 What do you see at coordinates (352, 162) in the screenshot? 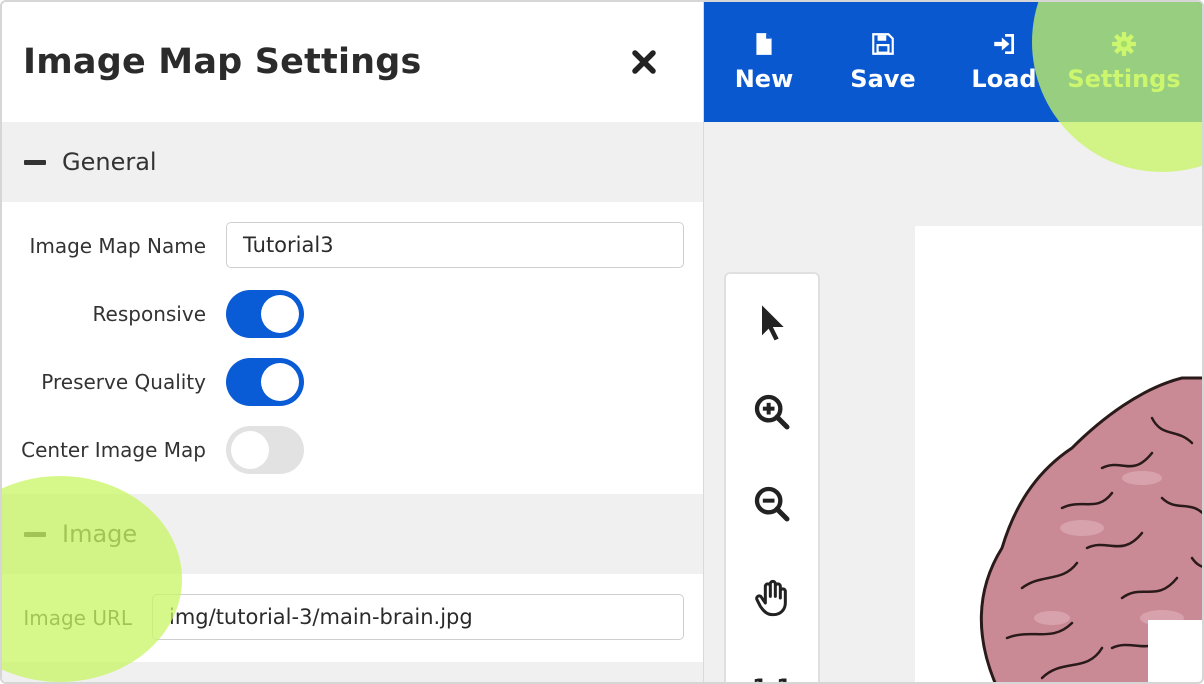
I see `section-general-header: General` at bounding box center [352, 162].